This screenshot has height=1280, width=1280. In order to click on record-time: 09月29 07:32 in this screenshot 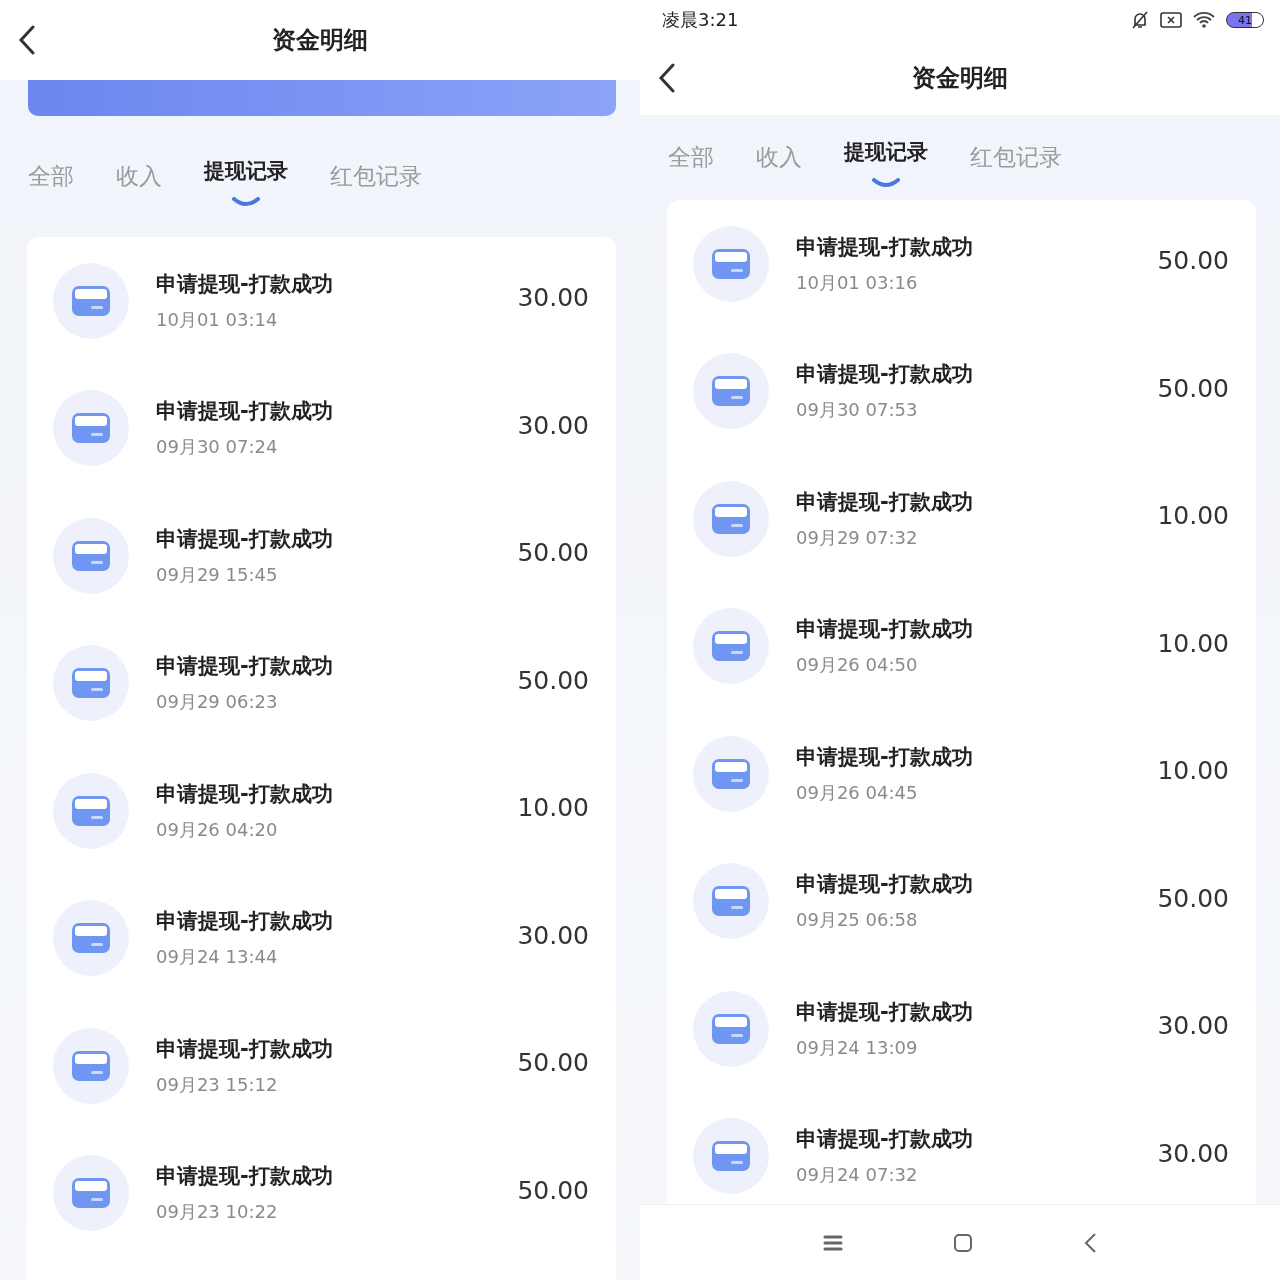, I will do `click(857, 537)`.